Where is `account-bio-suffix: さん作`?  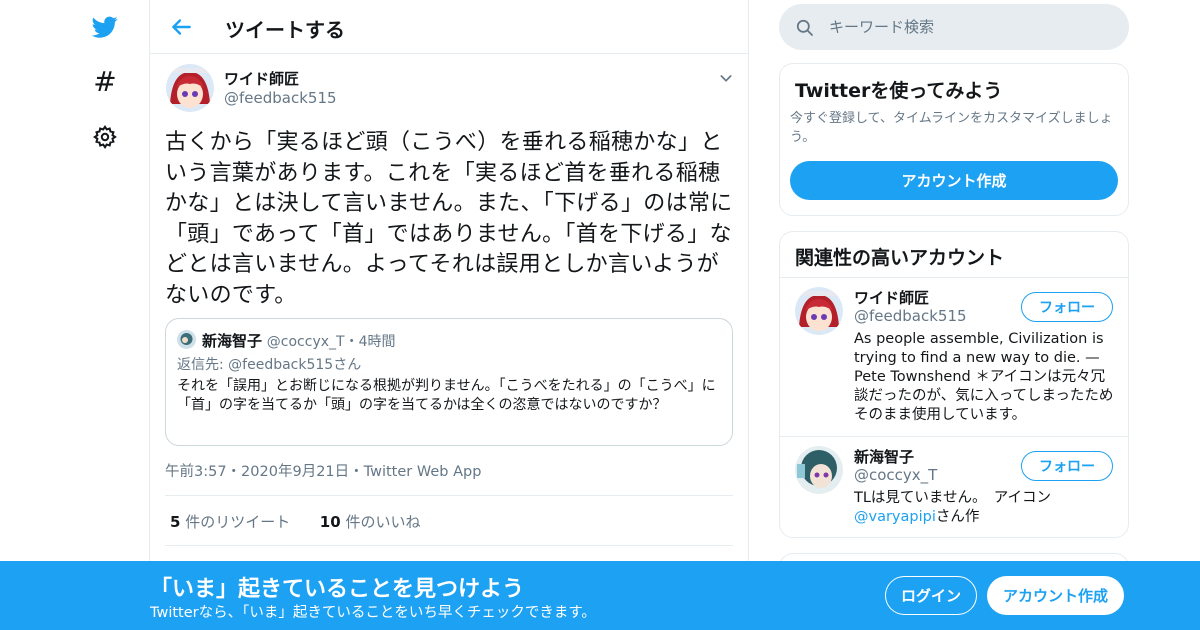 account-bio-suffix: さん作 is located at coordinates (957, 517).